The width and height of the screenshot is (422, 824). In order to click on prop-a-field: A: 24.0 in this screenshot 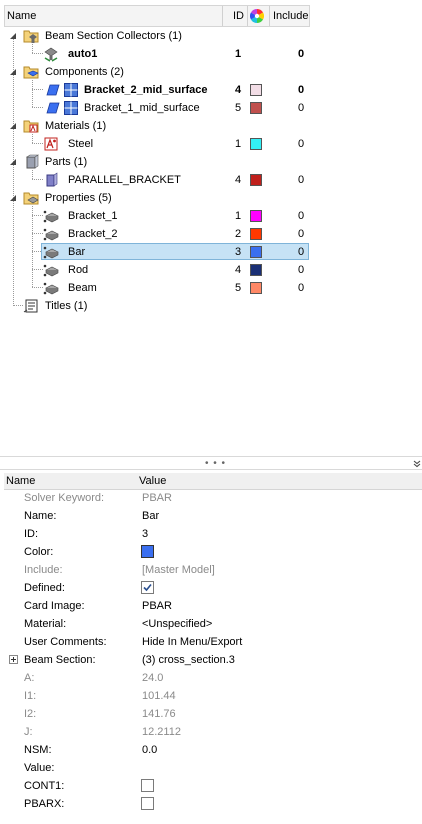, I will do `click(211, 678)`.